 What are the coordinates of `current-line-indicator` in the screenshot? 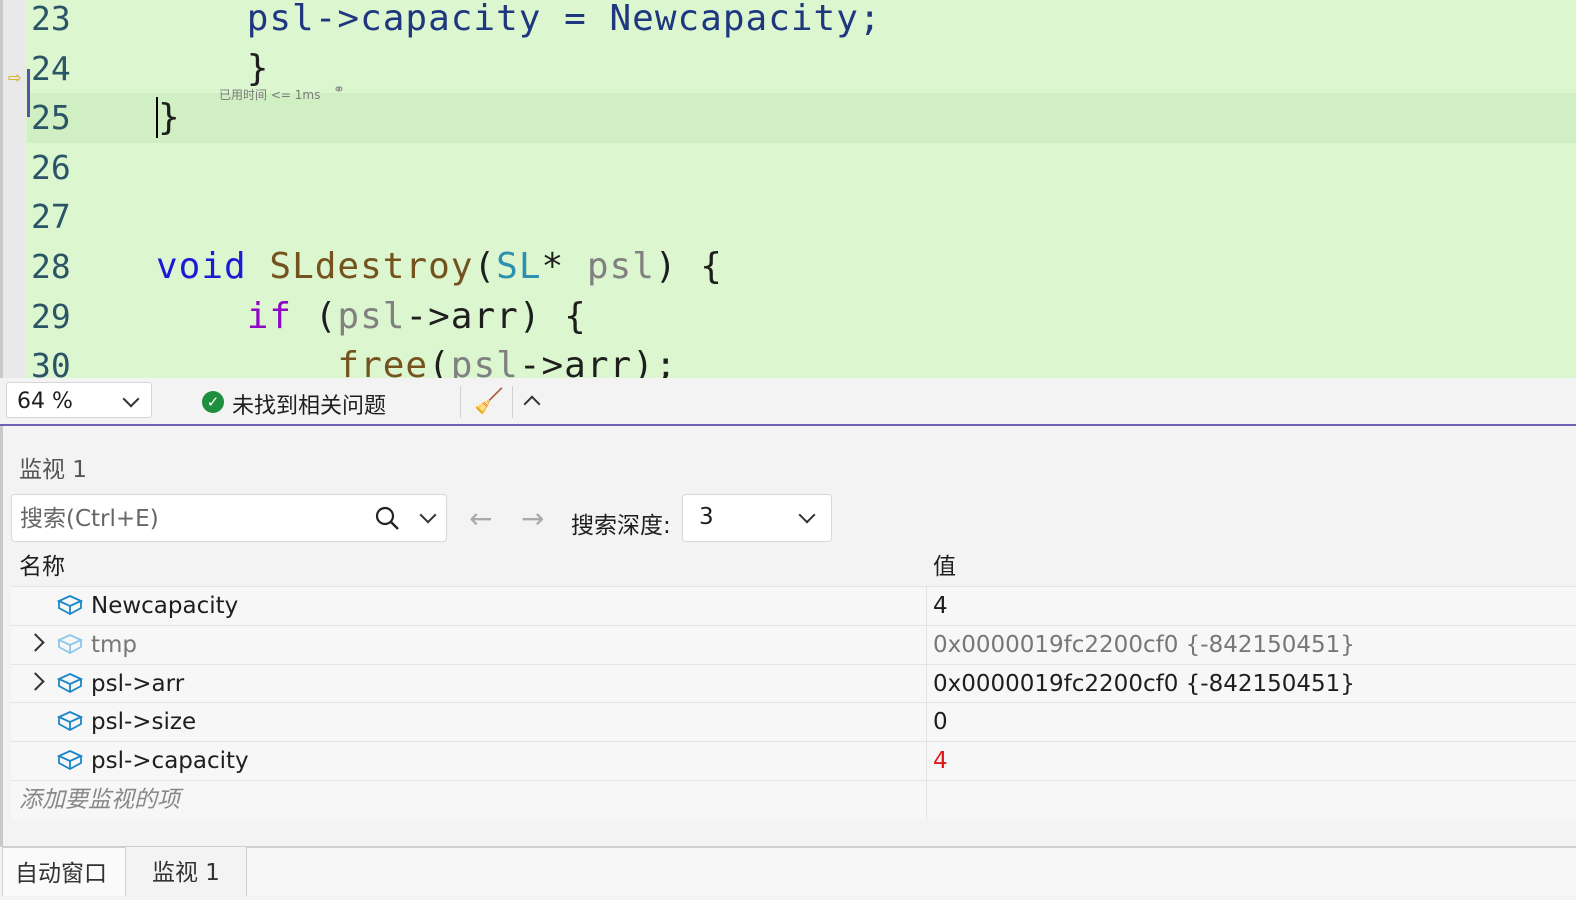 It's located at (28, 93).